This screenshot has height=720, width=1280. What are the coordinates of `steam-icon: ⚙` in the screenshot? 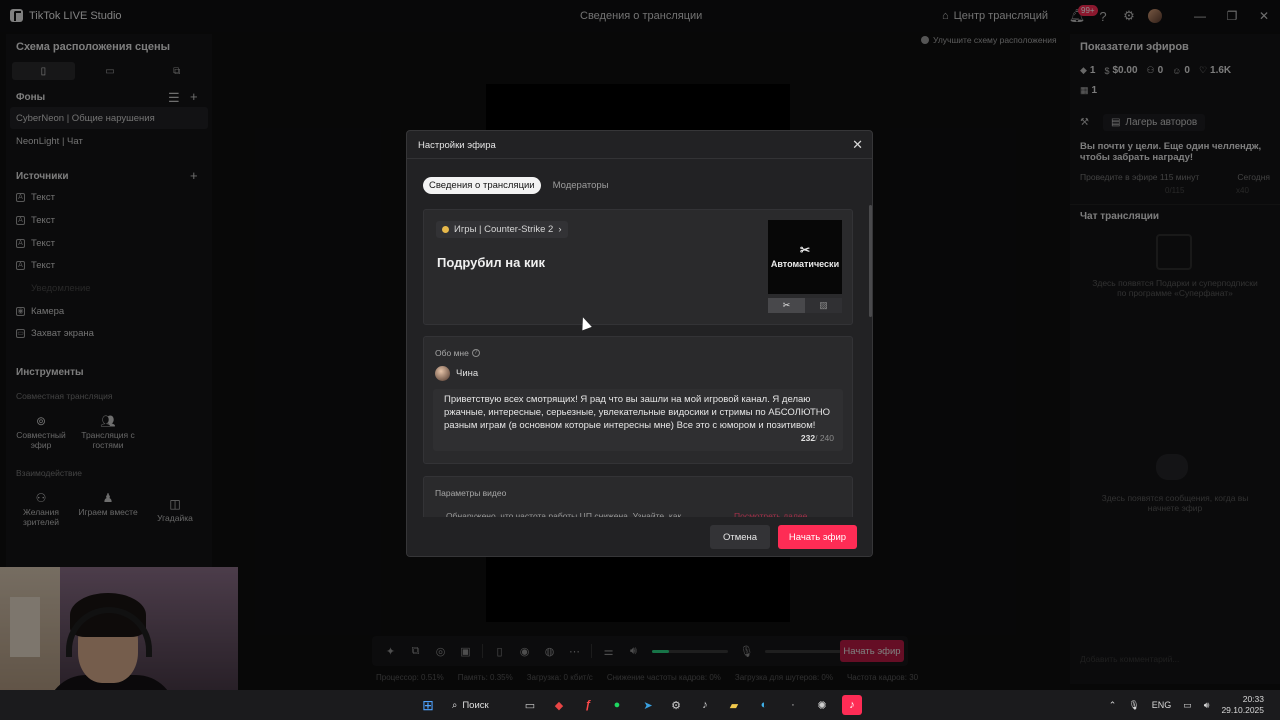 It's located at (676, 705).